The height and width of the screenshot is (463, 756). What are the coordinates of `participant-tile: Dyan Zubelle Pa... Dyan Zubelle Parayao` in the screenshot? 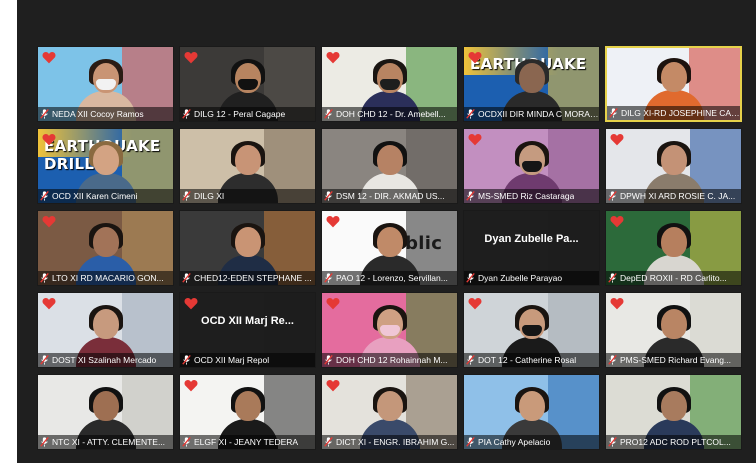 It's located at (531, 248).